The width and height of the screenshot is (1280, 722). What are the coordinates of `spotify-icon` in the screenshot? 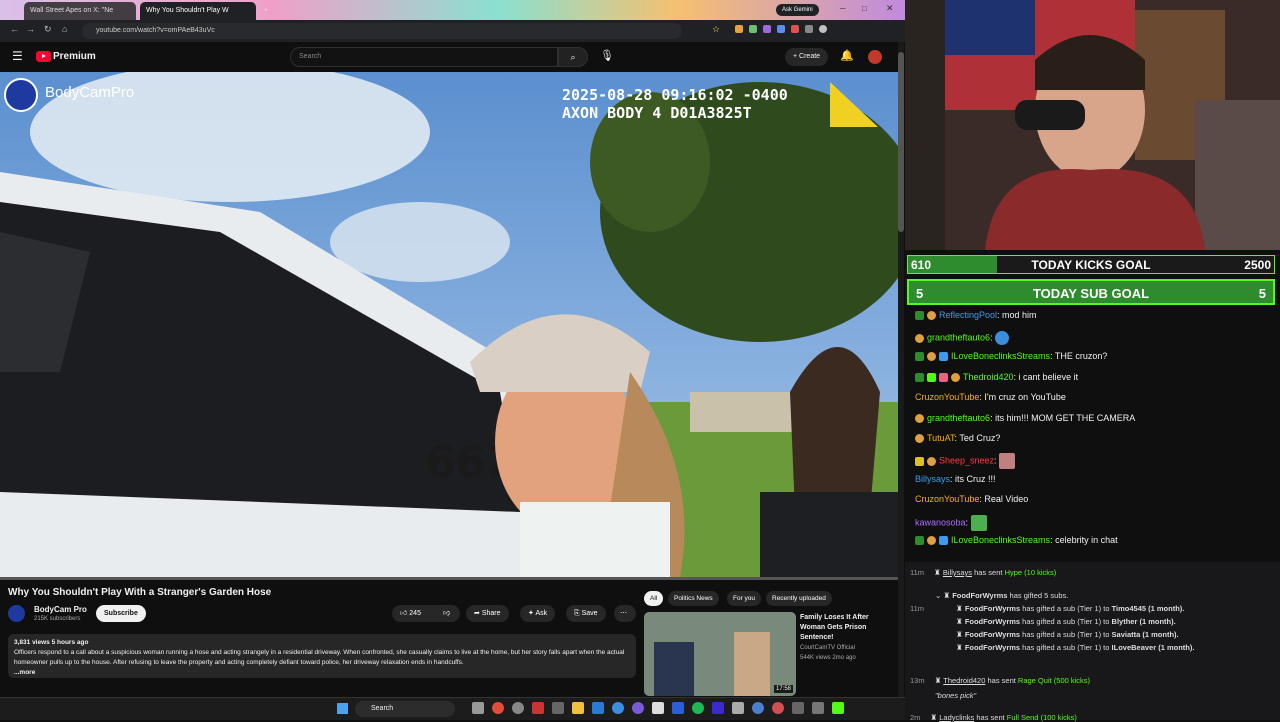 It's located at (698, 708).